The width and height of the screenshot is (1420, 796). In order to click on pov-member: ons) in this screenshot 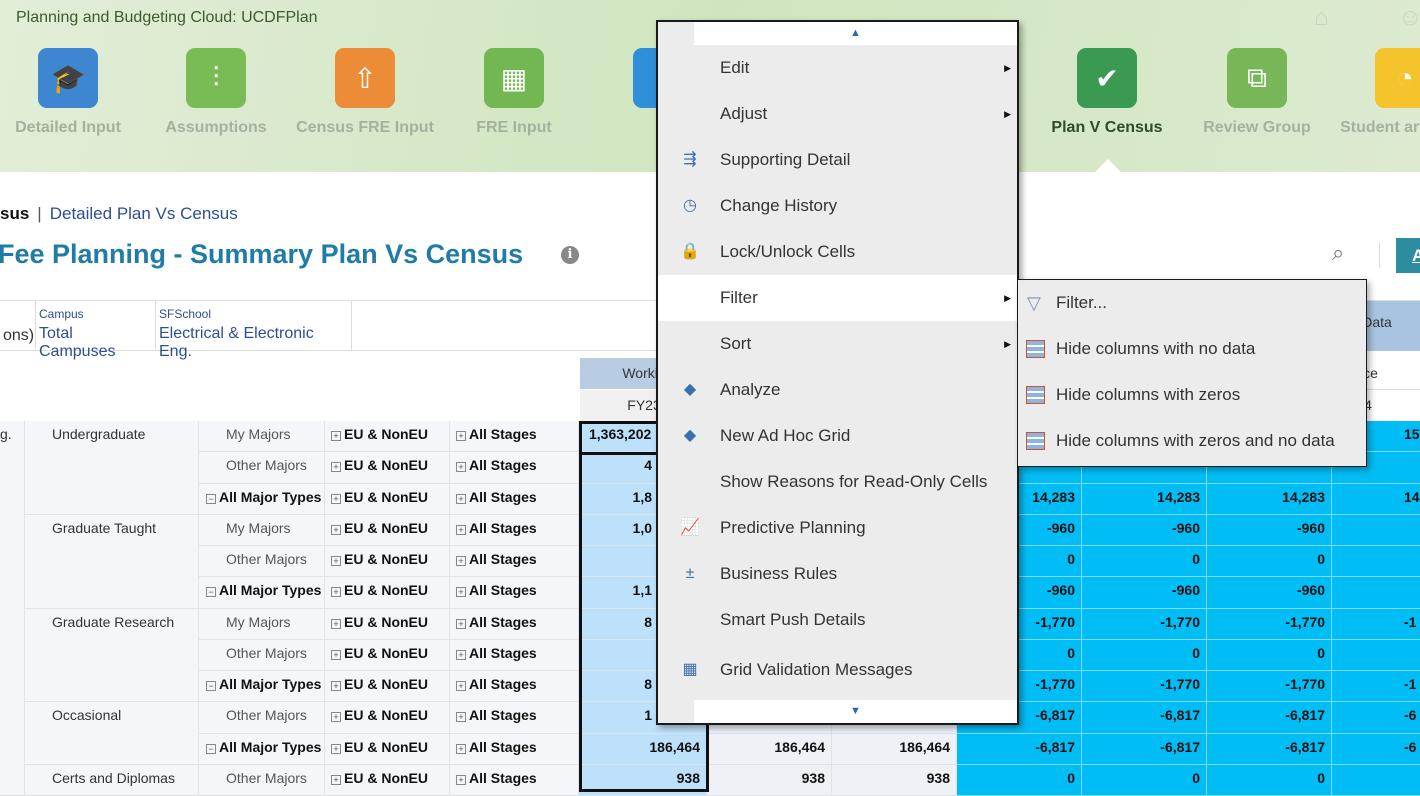, I will do `click(18, 326)`.